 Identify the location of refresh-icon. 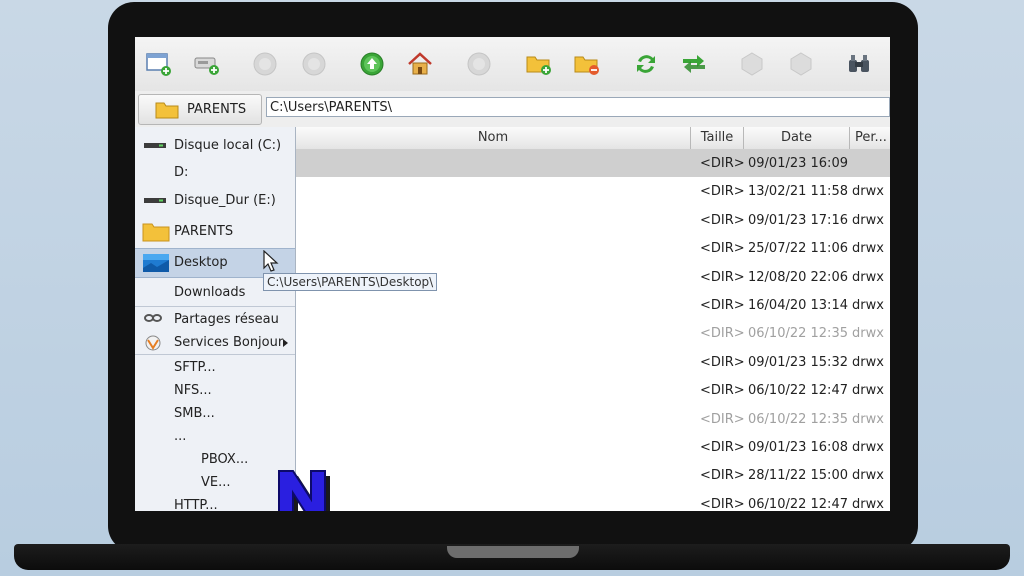
(646, 64).